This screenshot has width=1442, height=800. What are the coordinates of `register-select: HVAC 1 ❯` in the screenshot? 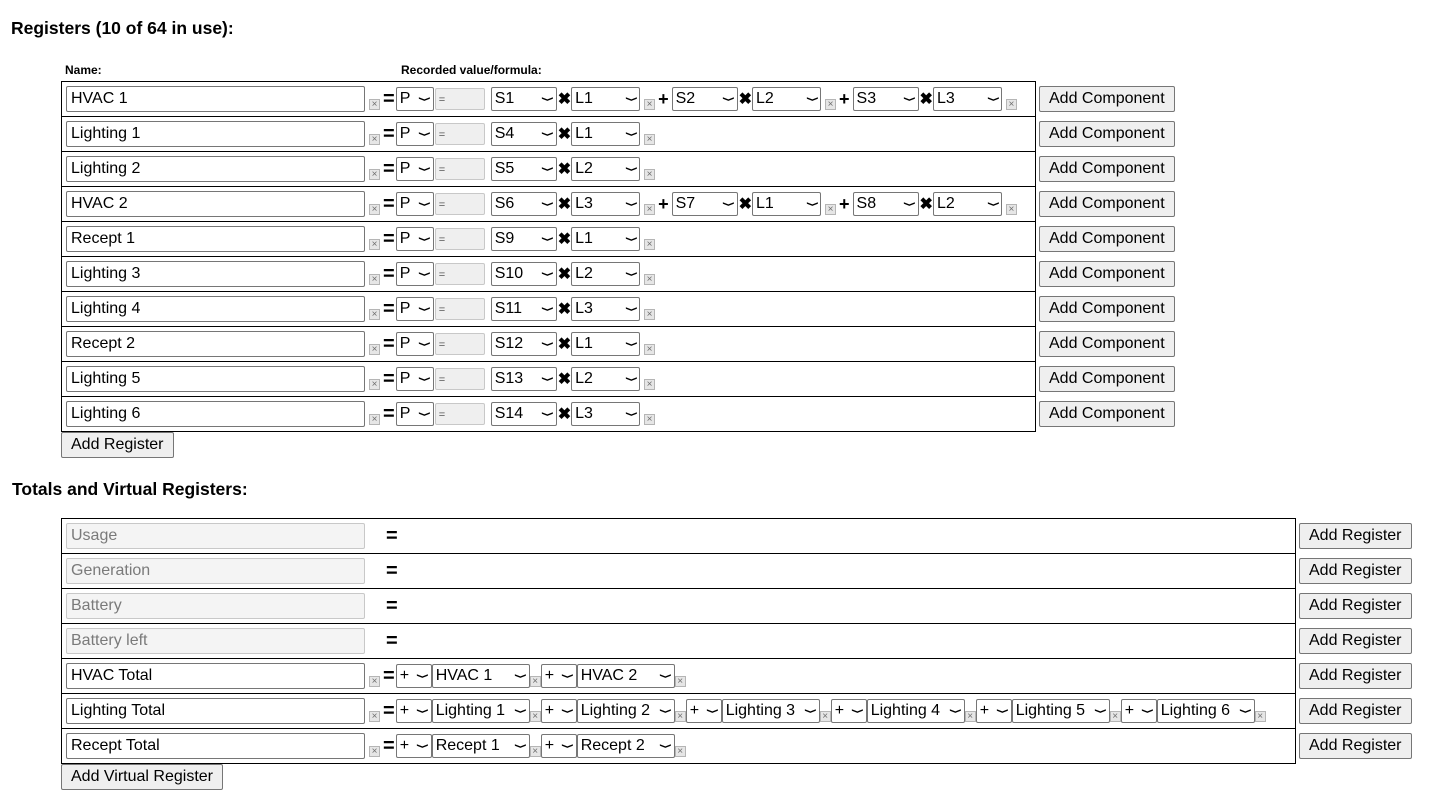 It's located at (480, 676).